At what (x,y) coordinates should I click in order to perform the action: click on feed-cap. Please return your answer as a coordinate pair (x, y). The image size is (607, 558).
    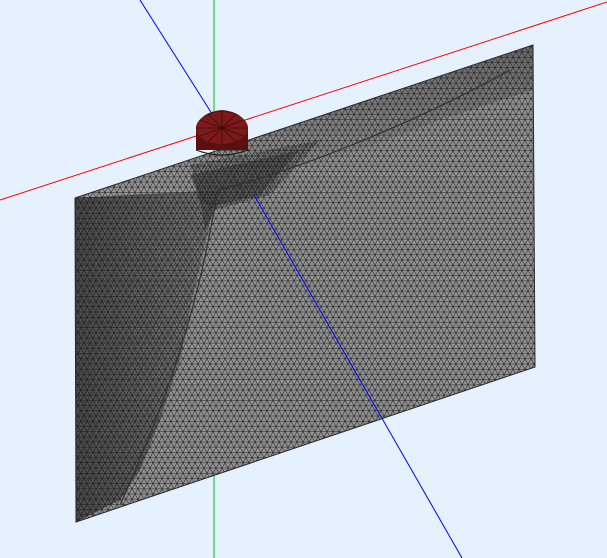
    Looking at the image, I should click on (222, 133).